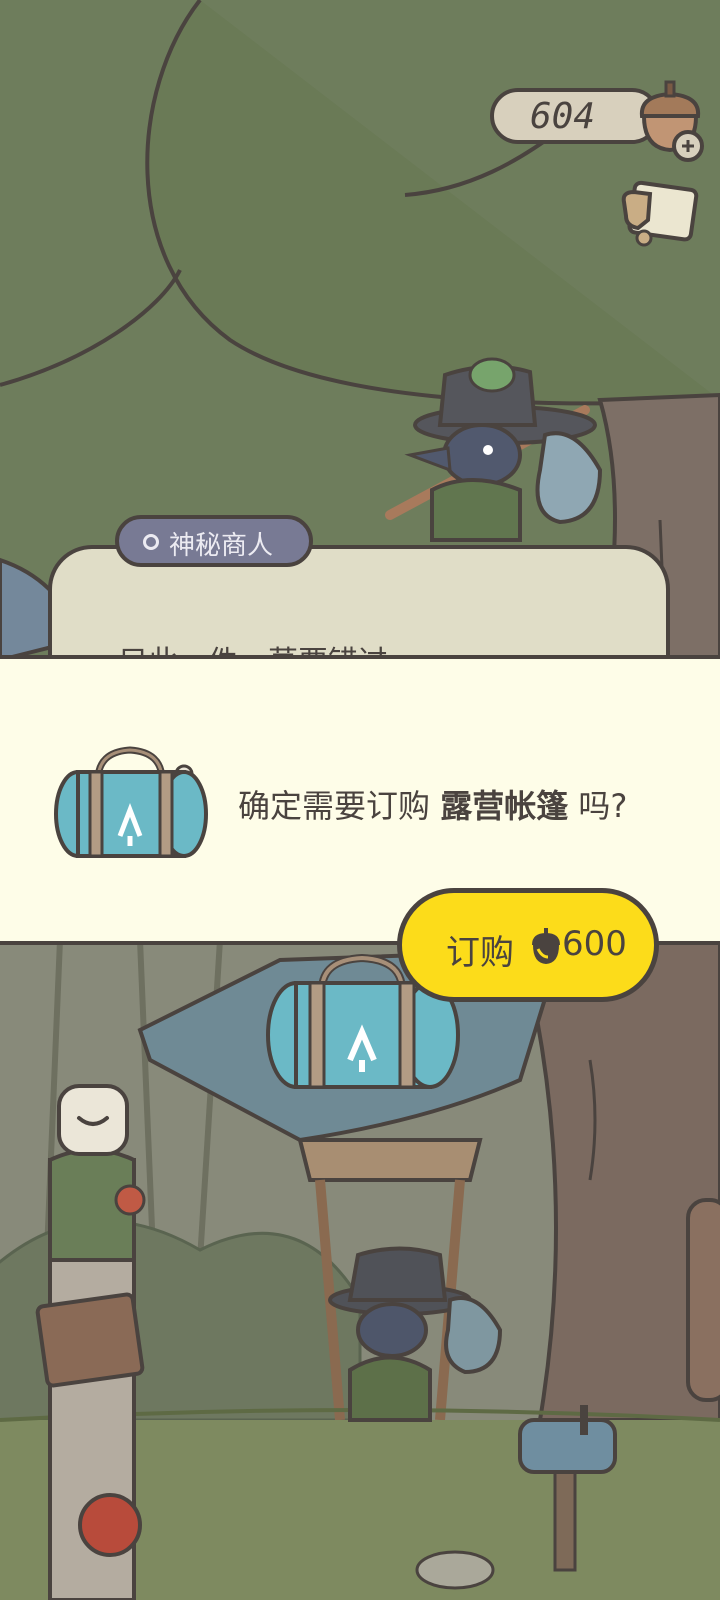  I want to click on confirm-suffix: 吗?, so click(598, 806).